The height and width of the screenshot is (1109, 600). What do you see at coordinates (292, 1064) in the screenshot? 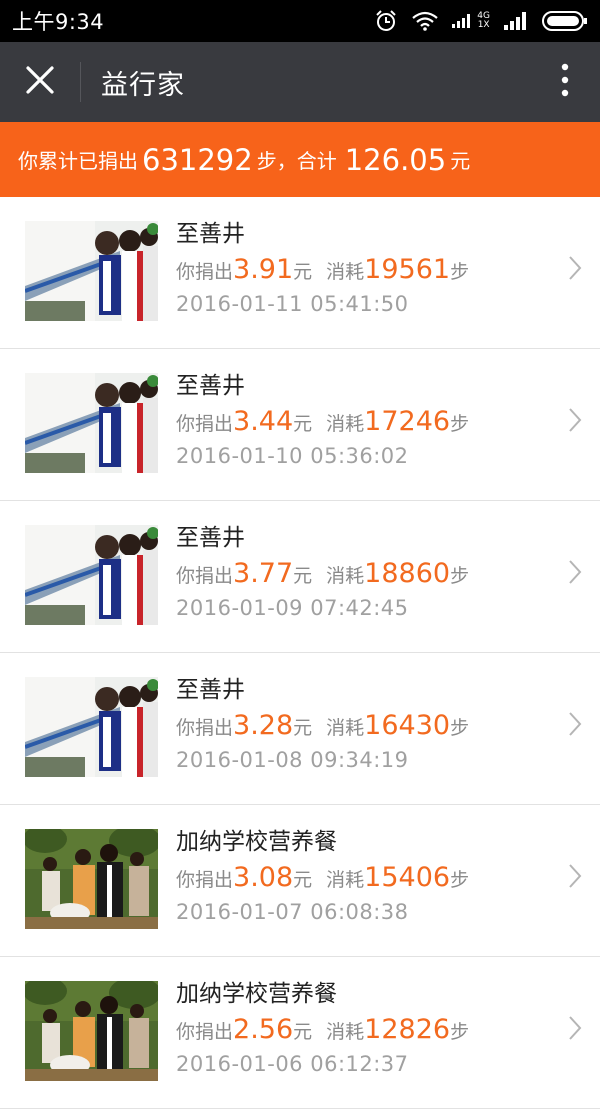
I see `donation-timestamp: 2016-01-06 06:12:37` at bounding box center [292, 1064].